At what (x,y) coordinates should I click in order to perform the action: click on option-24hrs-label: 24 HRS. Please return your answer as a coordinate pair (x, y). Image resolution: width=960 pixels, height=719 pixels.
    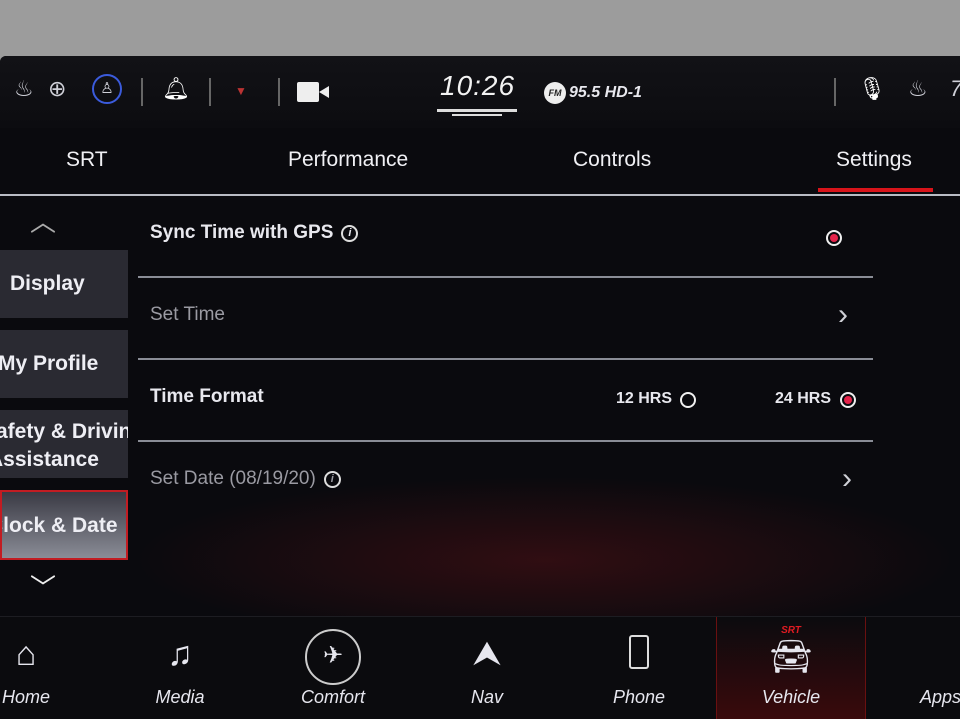
    Looking at the image, I should click on (803, 398).